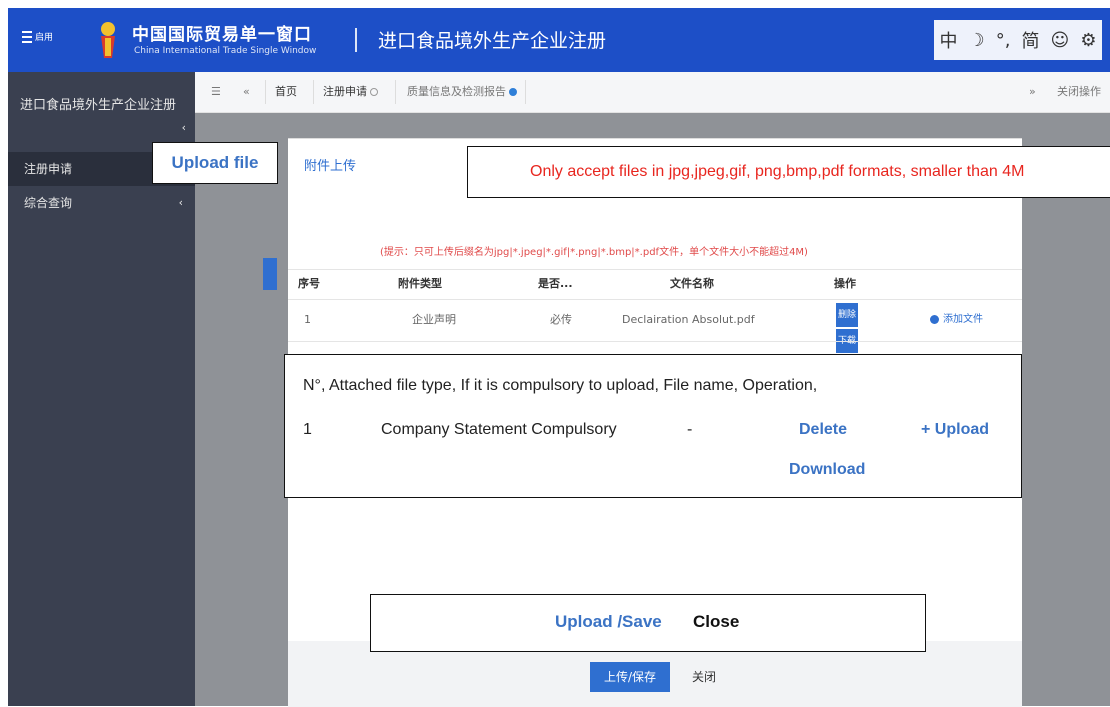 The height and width of the screenshot is (707, 1110). What do you see at coordinates (963, 319) in the screenshot?
I see `add-file-label: 添加文件` at bounding box center [963, 319].